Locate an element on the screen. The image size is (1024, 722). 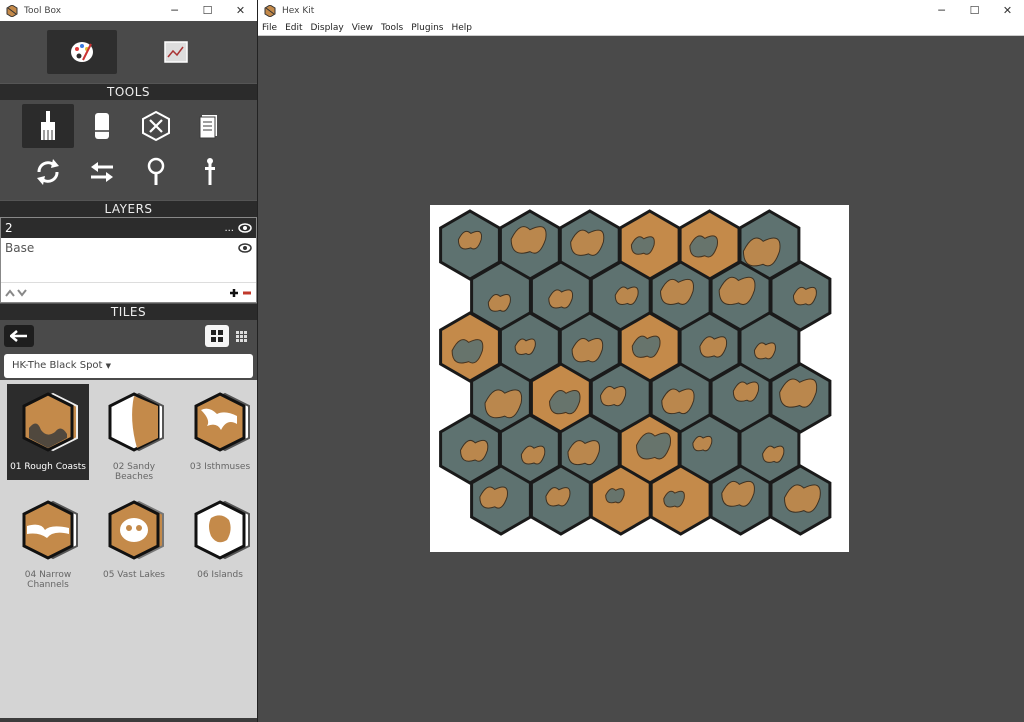
magnifier-icon is located at coordinates (155, 171).